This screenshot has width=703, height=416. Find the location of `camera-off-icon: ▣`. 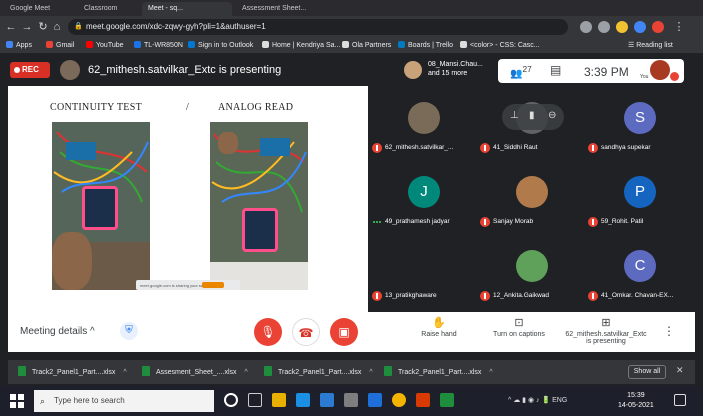

camera-off-icon: ▣ is located at coordinates (344, 332).